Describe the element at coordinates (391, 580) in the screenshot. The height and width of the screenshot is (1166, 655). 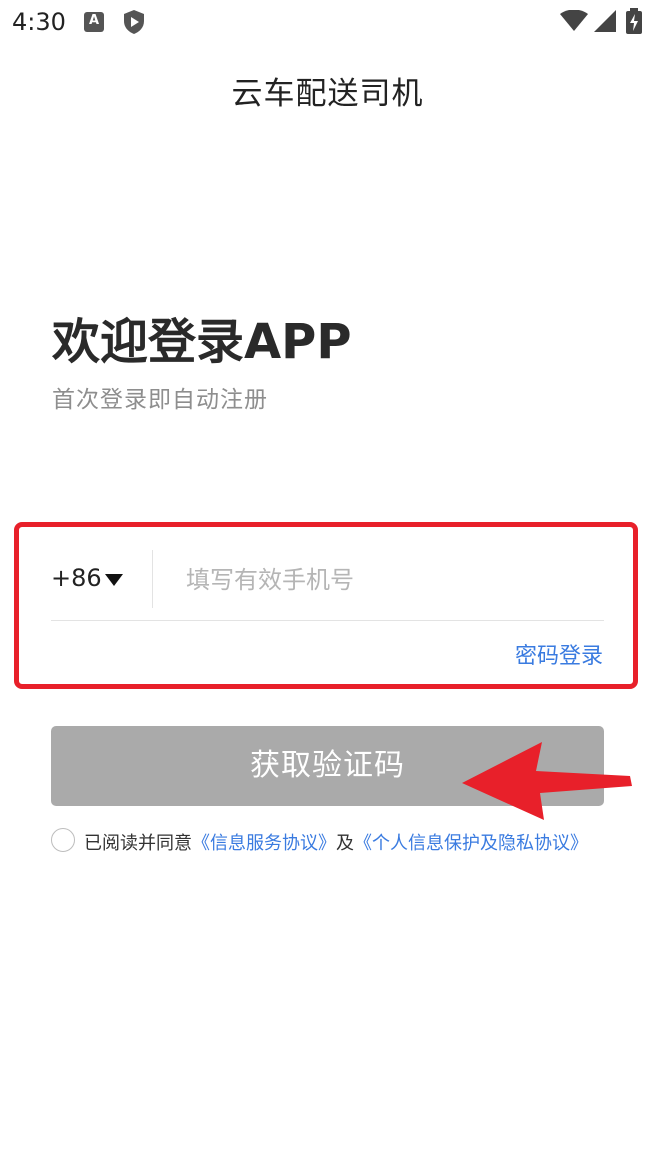
I see `phone-number-input` at that location.